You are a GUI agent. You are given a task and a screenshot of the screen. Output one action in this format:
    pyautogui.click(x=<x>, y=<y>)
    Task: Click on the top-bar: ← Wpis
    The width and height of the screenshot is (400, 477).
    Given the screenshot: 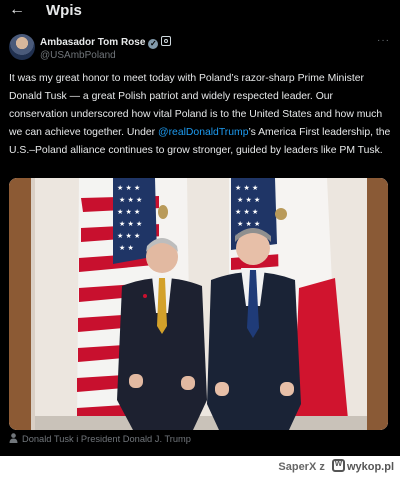 What is the action you would take?
    pyautogui.click(x=200, y=11)
    